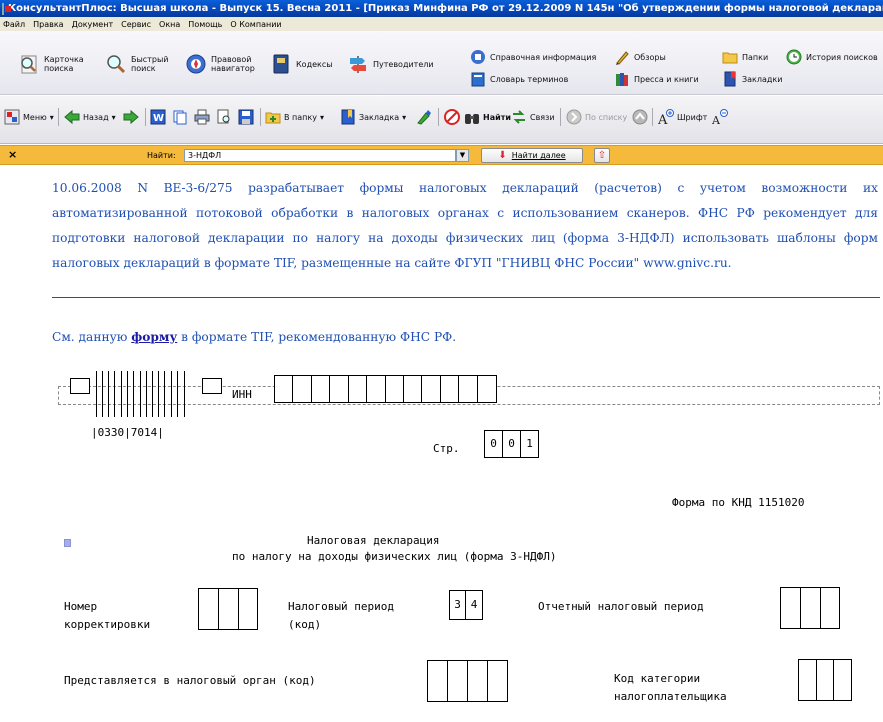 This screenshot has width=883, height=722. I want to click on bookmarks-button: Закладки, so click(752, 79).